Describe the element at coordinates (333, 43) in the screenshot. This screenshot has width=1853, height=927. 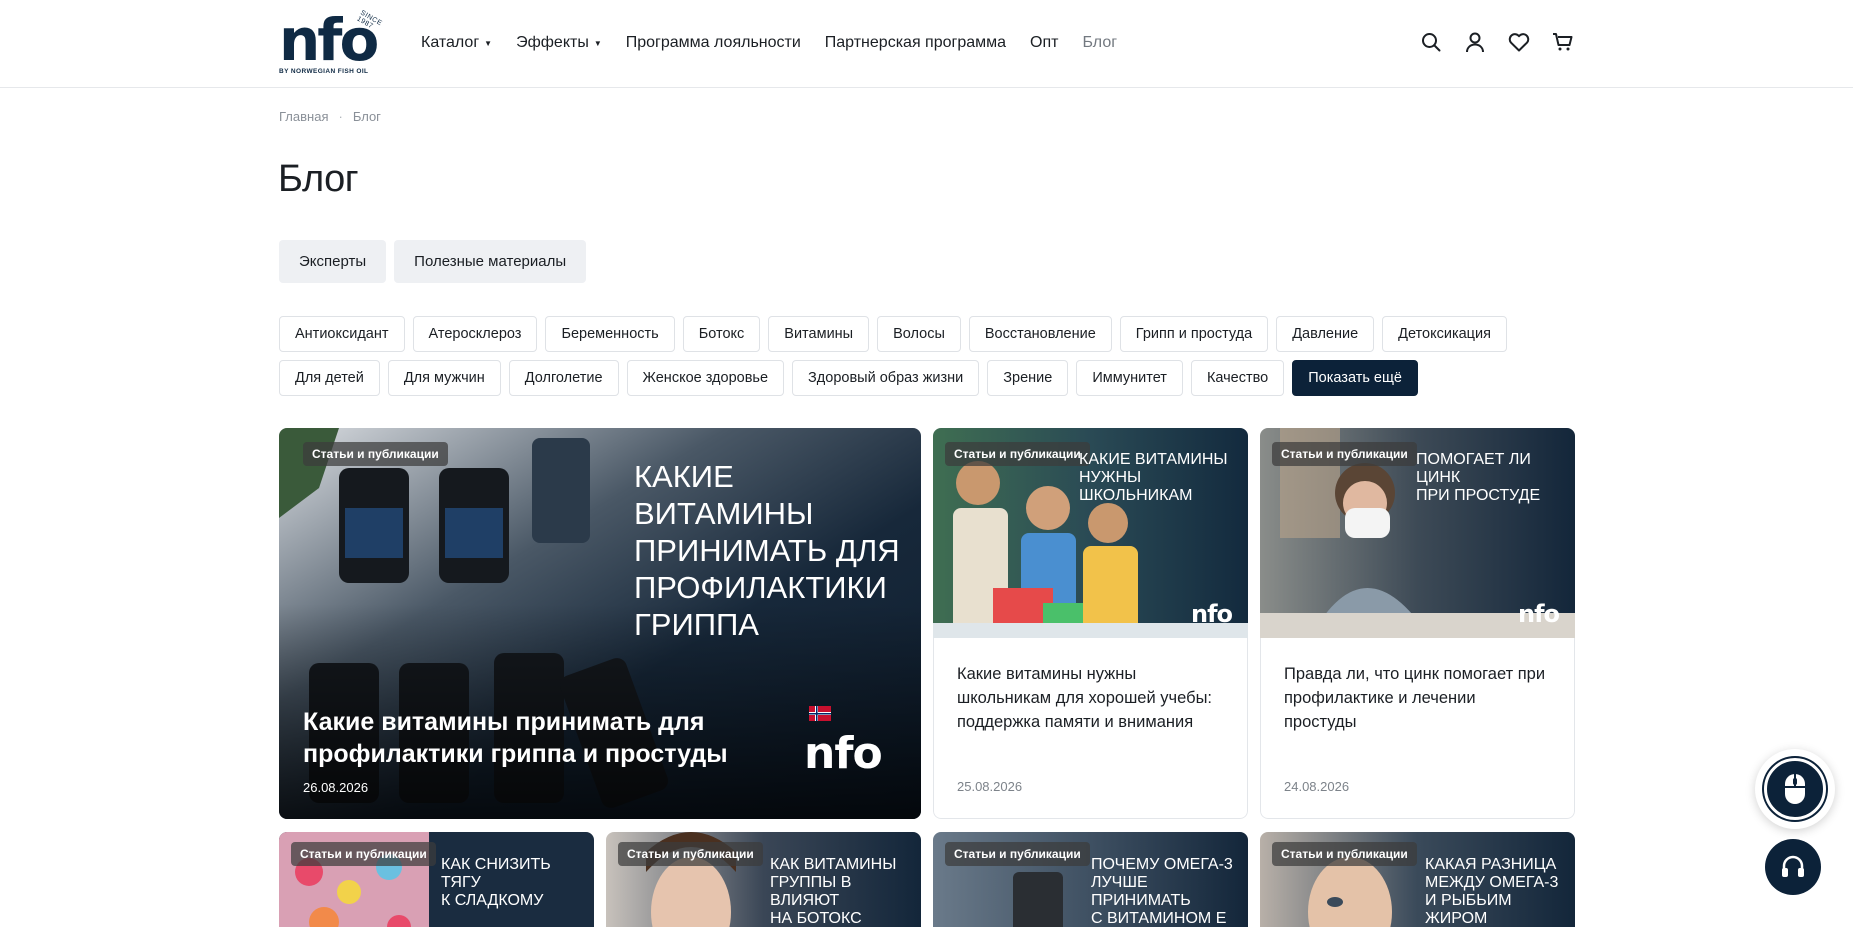
I see `logo: nfo SINCE 1987 BY NORWEGIAN FISH OIL` at that location.